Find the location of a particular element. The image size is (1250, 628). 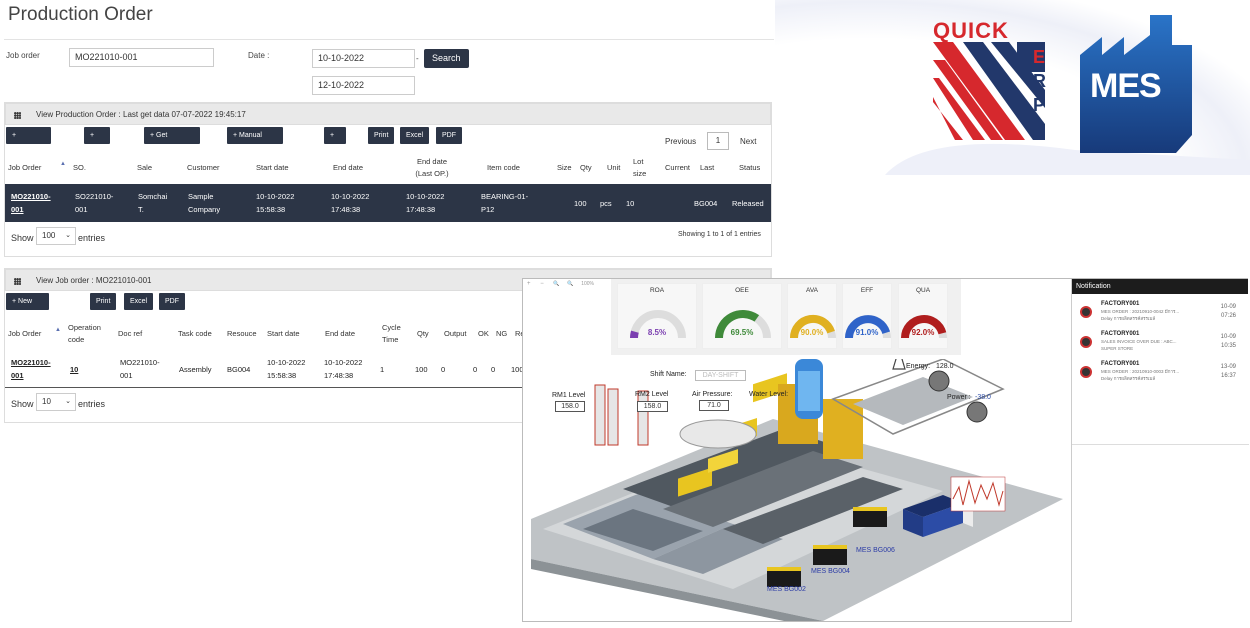

energy-value: 128.0 is located at coordinates (945, 366).